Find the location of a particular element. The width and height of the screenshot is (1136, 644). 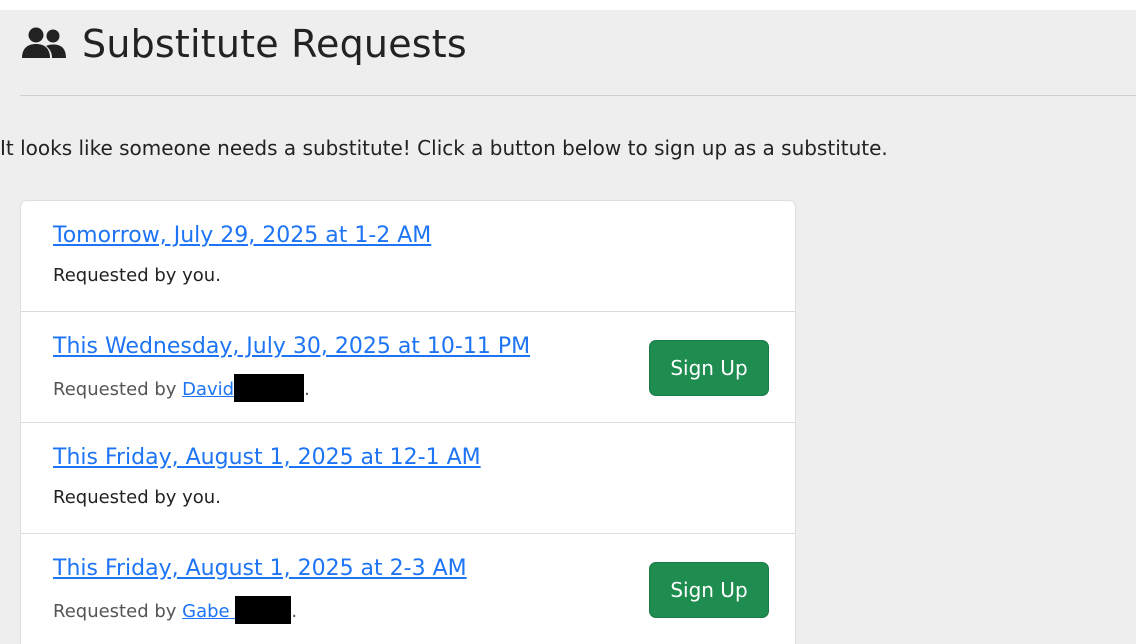

page-title: Substitute Requests is located at coordinates (274, 44).